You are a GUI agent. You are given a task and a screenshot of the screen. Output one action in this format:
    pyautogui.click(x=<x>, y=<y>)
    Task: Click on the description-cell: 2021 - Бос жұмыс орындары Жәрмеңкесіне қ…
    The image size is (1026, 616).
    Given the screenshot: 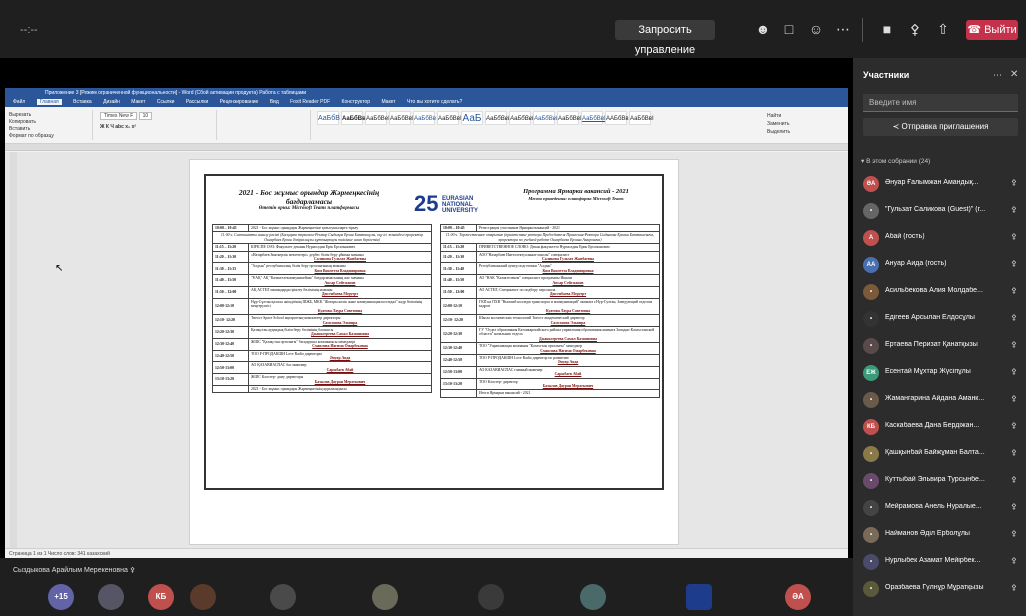 What is the action you would take?
    pyautogui.click(x=340, y=228)
    